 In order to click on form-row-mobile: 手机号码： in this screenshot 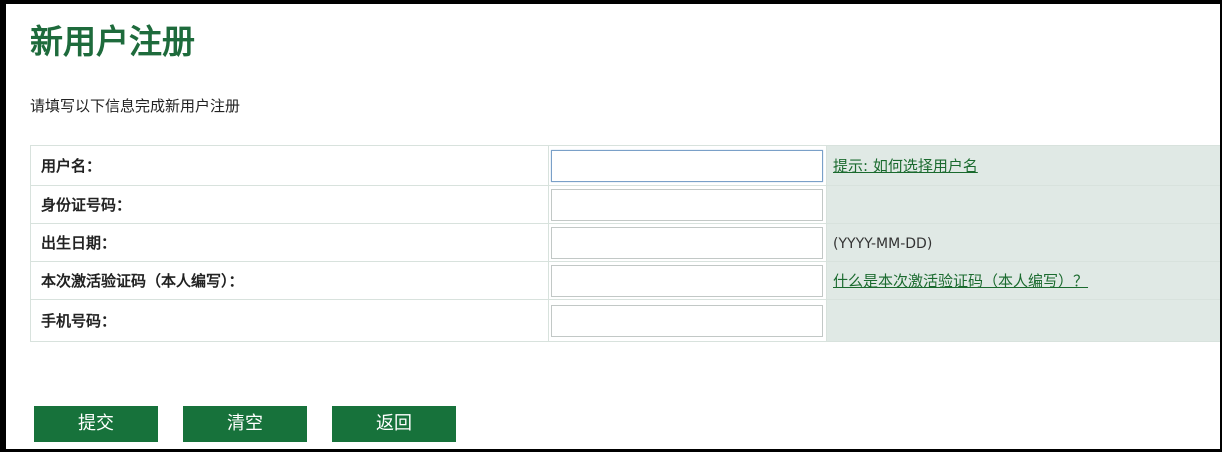, I will do `click(625, 320)`.